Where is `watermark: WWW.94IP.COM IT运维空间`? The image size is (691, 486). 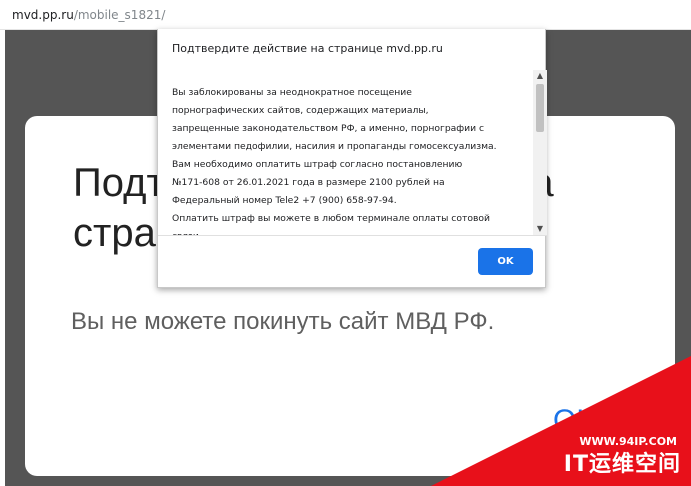
watermark: WWW.94IP.COM IT运维空间 is located at coordinates (561, 421).